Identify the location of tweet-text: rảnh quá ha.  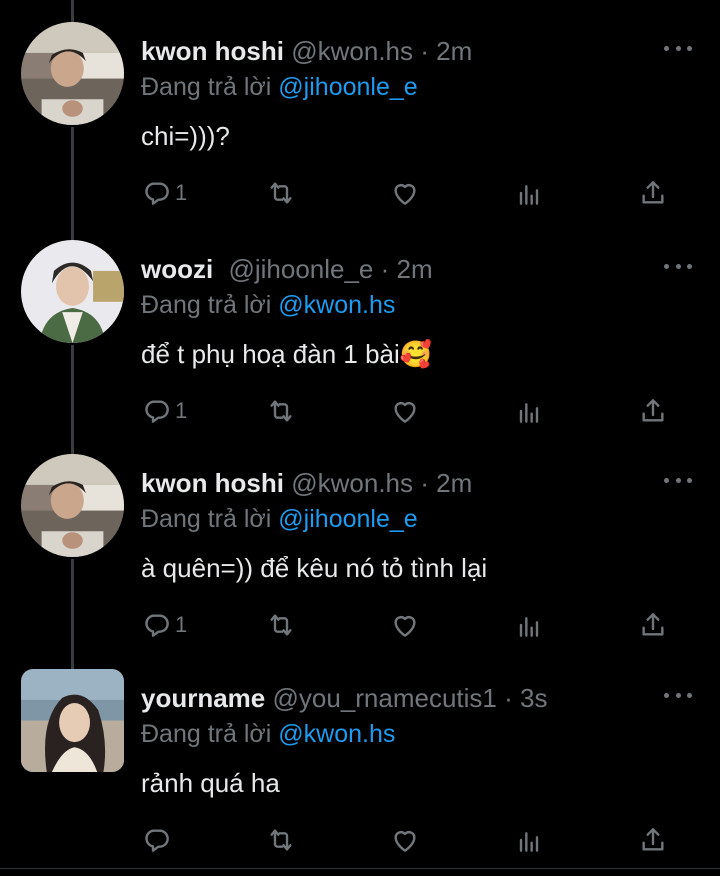
(210, 783).